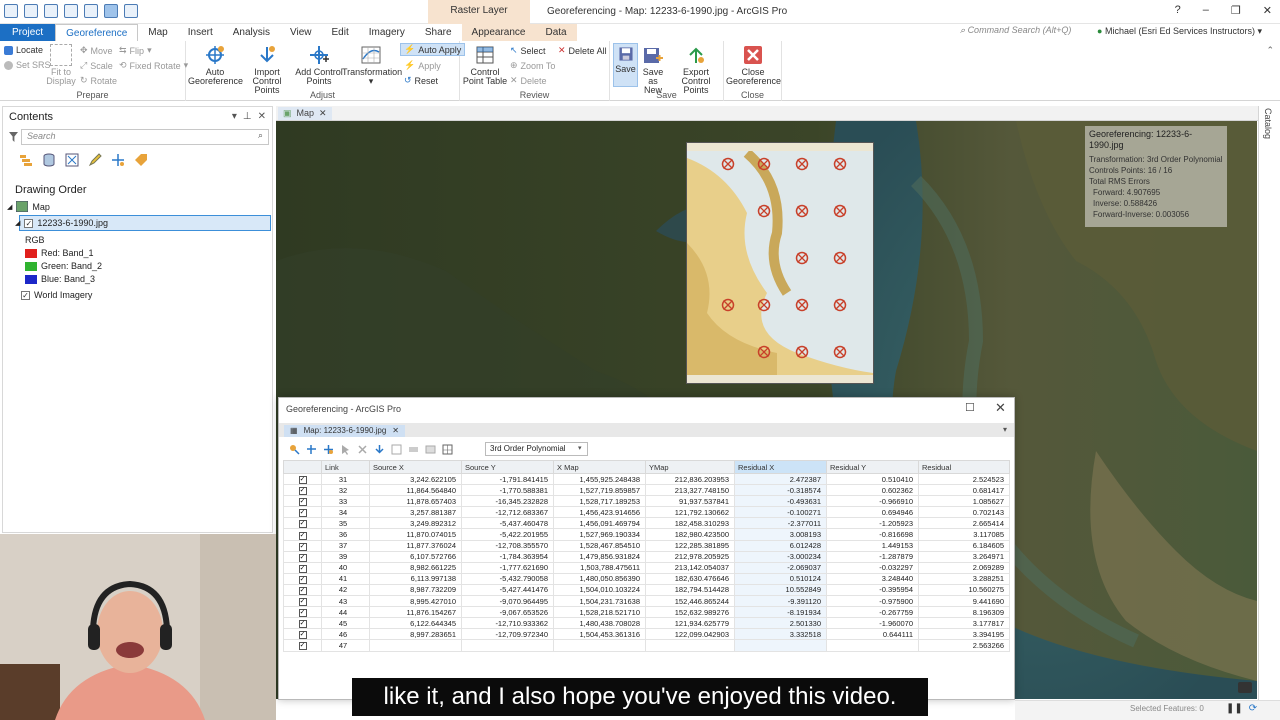 This screenshot has width=1280, height=720. What do you see at coordinates (507, 467) in the screenshot?
I see `column-header-source-y: Source Y` at bounding box center [507, 467].